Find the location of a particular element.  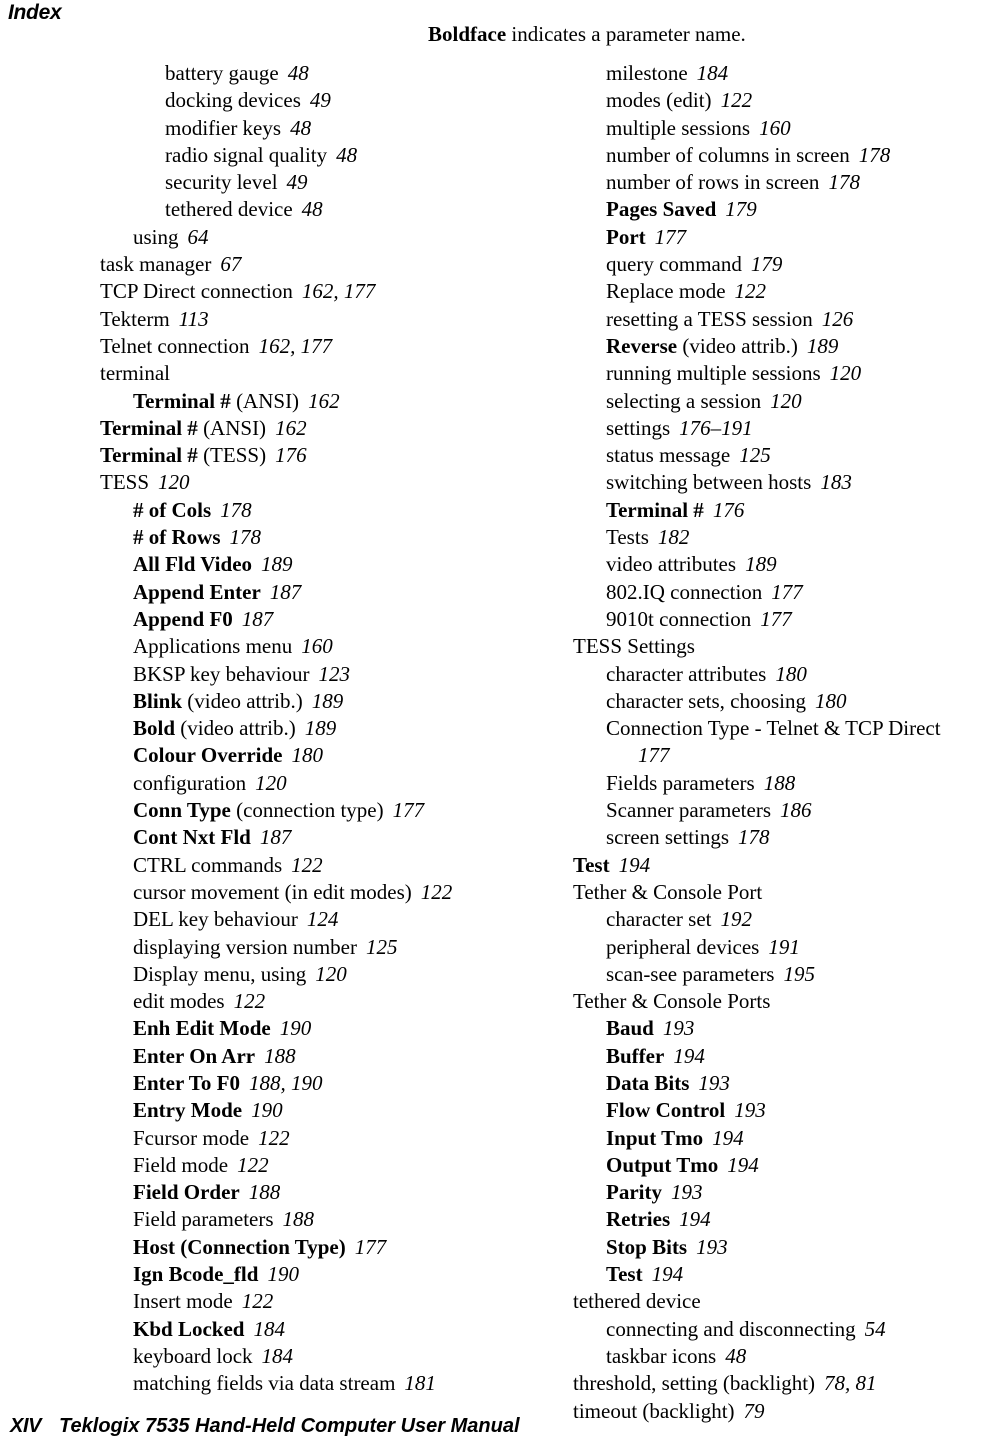

index-entry-term: Tether & Console Ports is located at coordinates (672, 1001).